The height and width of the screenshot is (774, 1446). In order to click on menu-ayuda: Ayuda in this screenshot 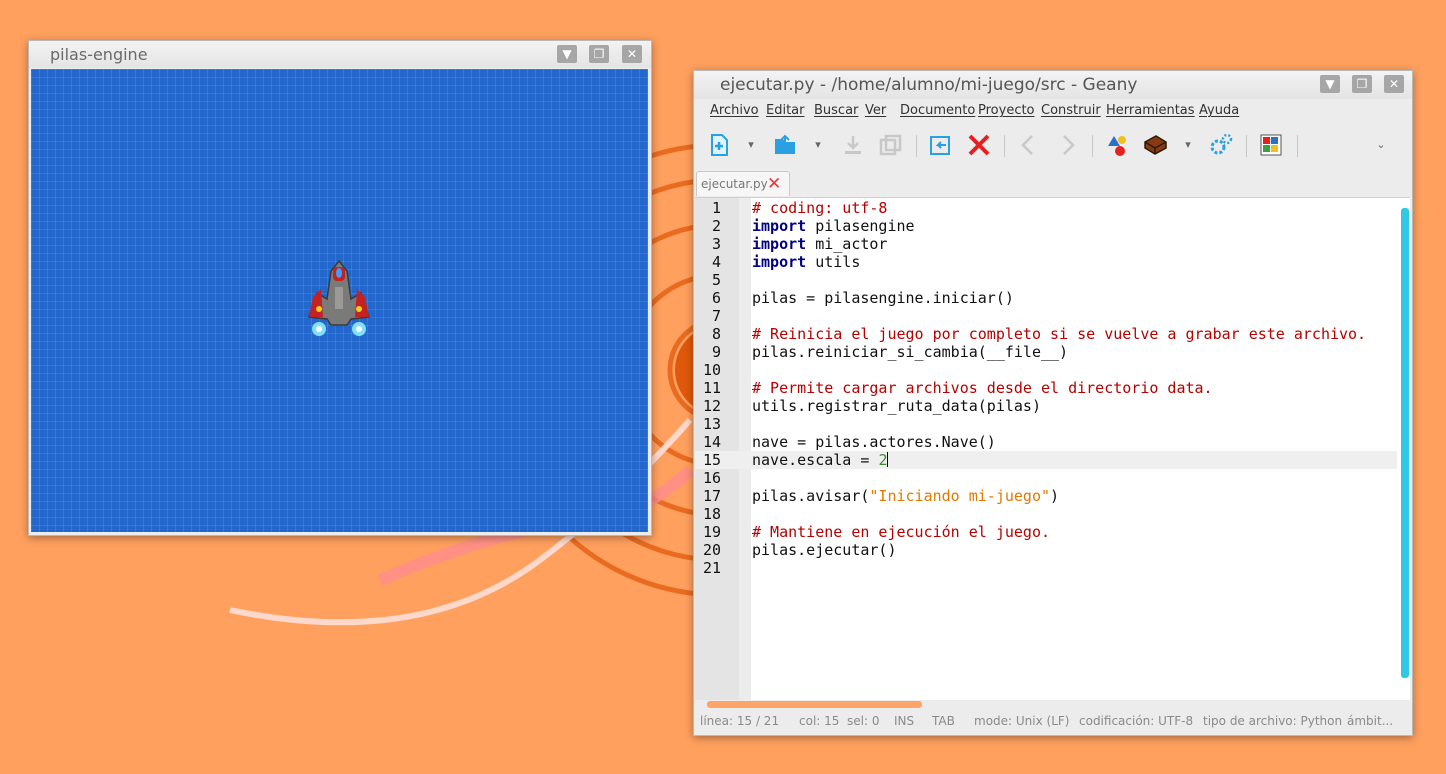, I will do `click(1219, 110)`.